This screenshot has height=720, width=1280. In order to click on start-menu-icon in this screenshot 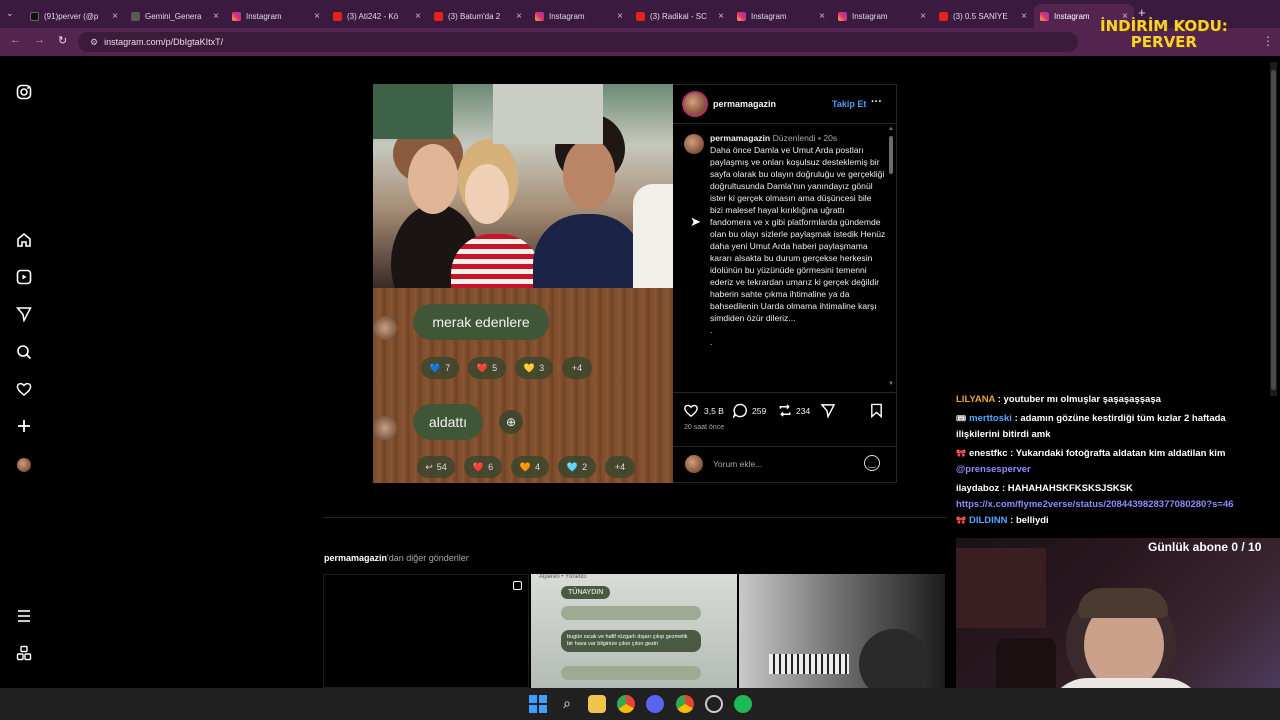, I will do `click(538, 704)`.